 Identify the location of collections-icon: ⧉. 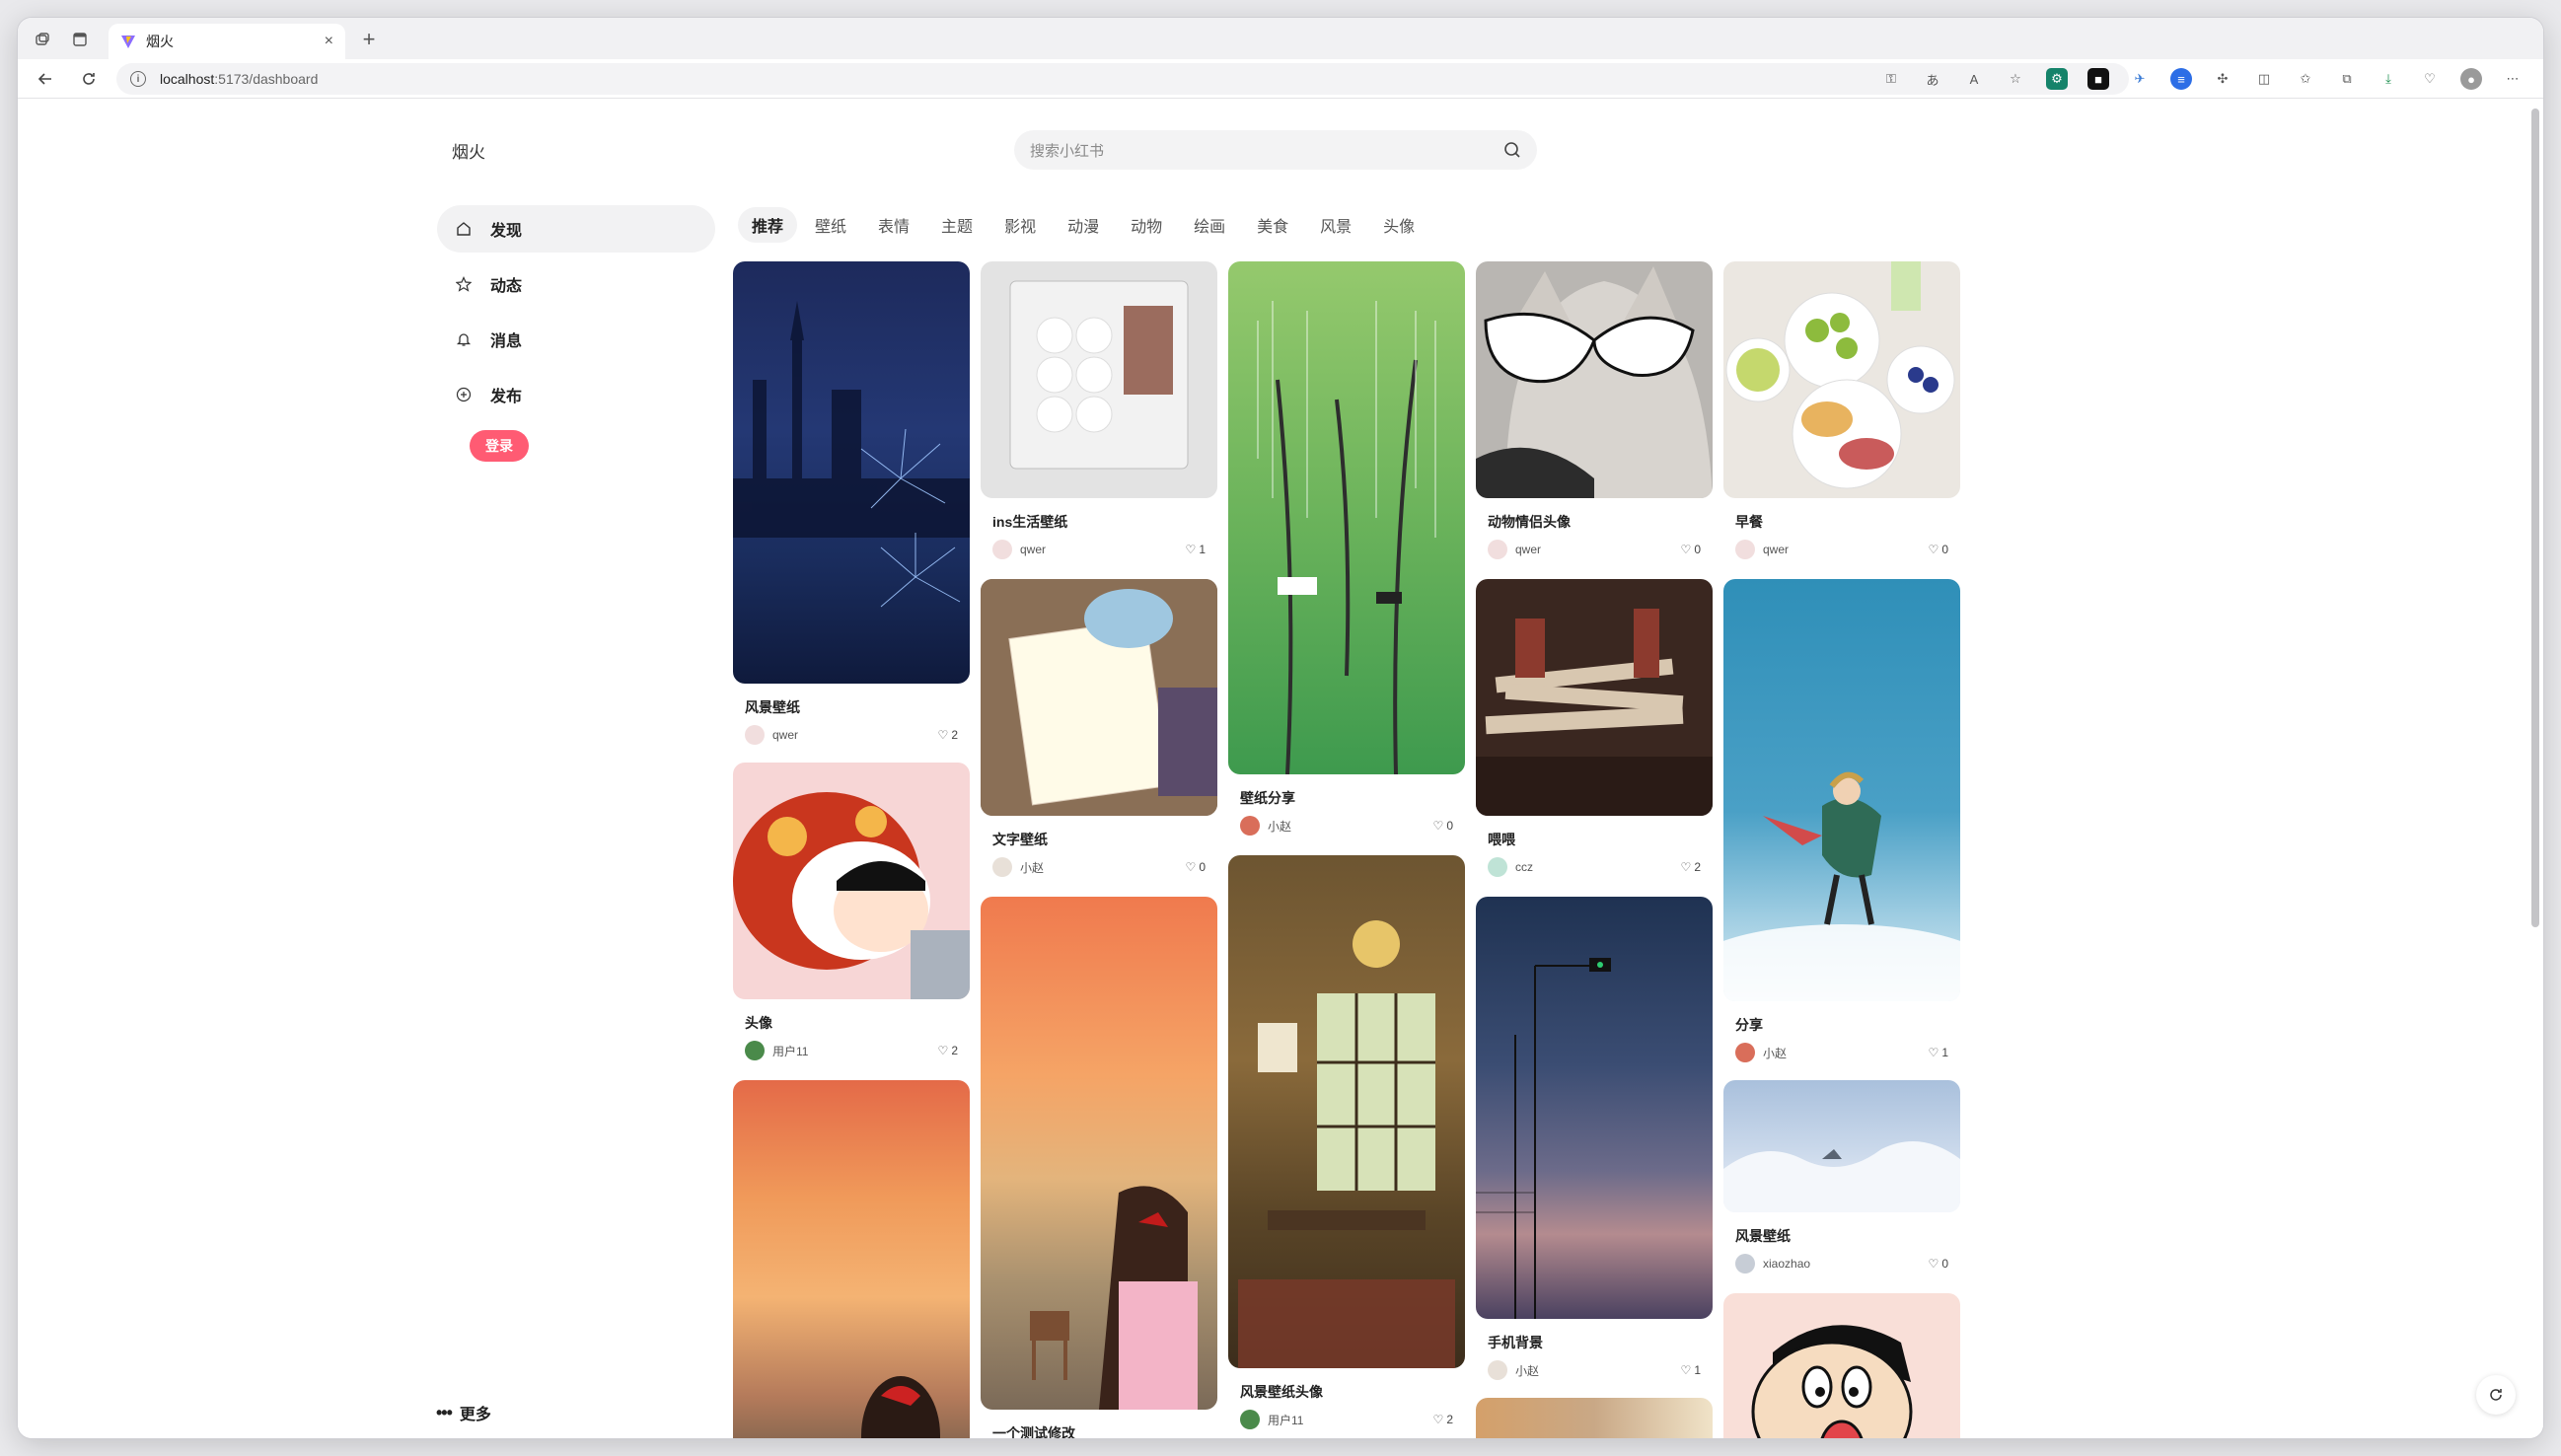
(2347, 79).